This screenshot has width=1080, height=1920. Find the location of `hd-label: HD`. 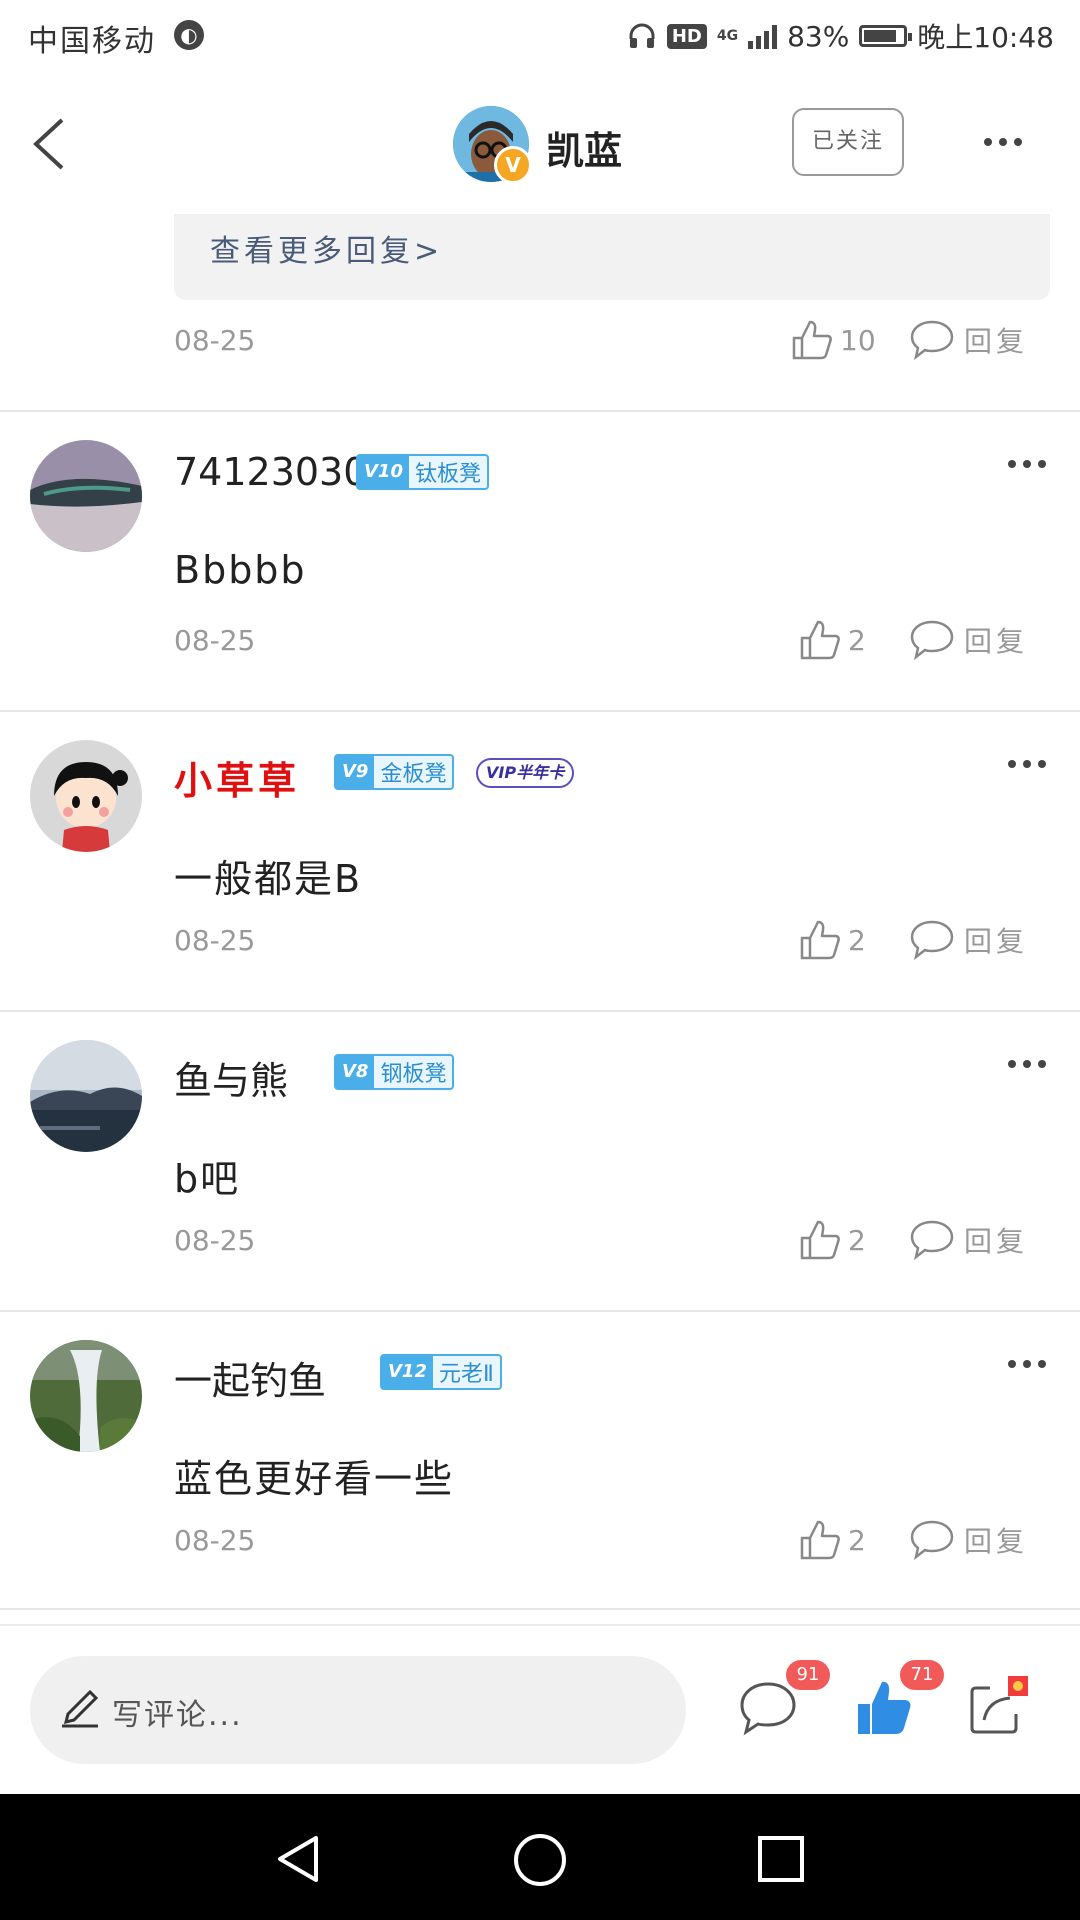

hd-label: HD is located at coordinates (686, 36).